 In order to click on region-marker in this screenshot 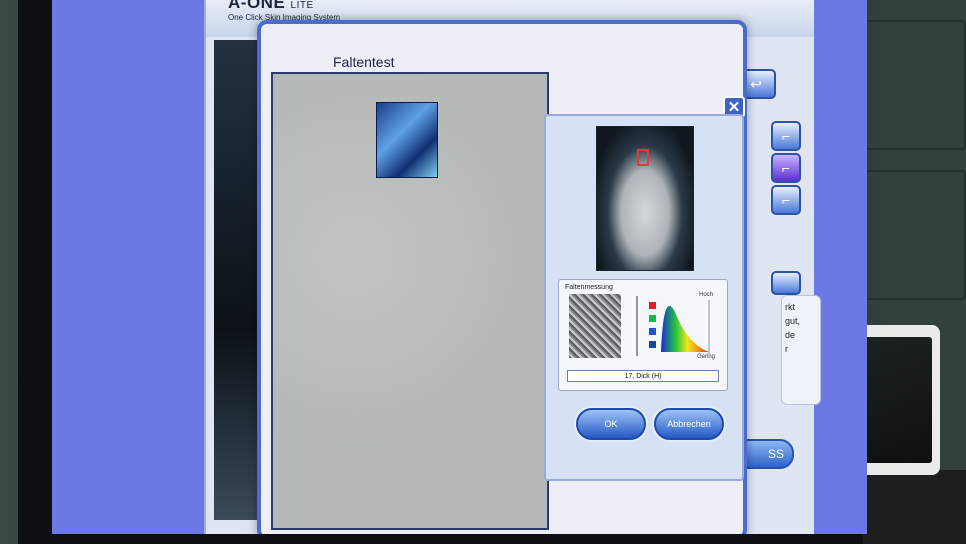, I will do `click(643, 157)`.